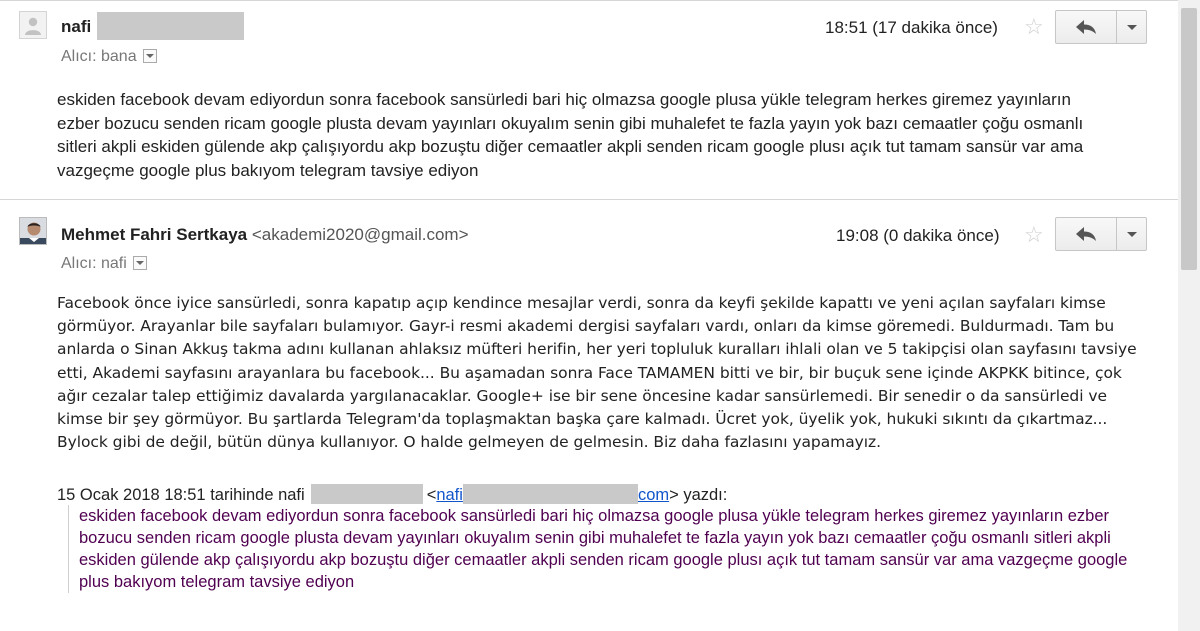 This screenshot has width=1200, height=631. I want to click on scrollbar, so click(1189, 315).